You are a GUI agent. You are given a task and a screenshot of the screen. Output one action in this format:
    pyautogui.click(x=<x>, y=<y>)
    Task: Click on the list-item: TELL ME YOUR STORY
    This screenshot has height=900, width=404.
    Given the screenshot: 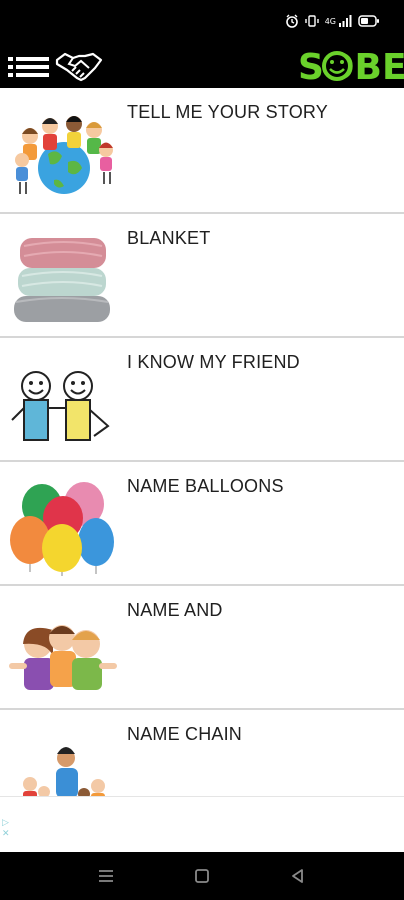 What is the action you would take?
    pyautogui.click(x=202, y=151)
    